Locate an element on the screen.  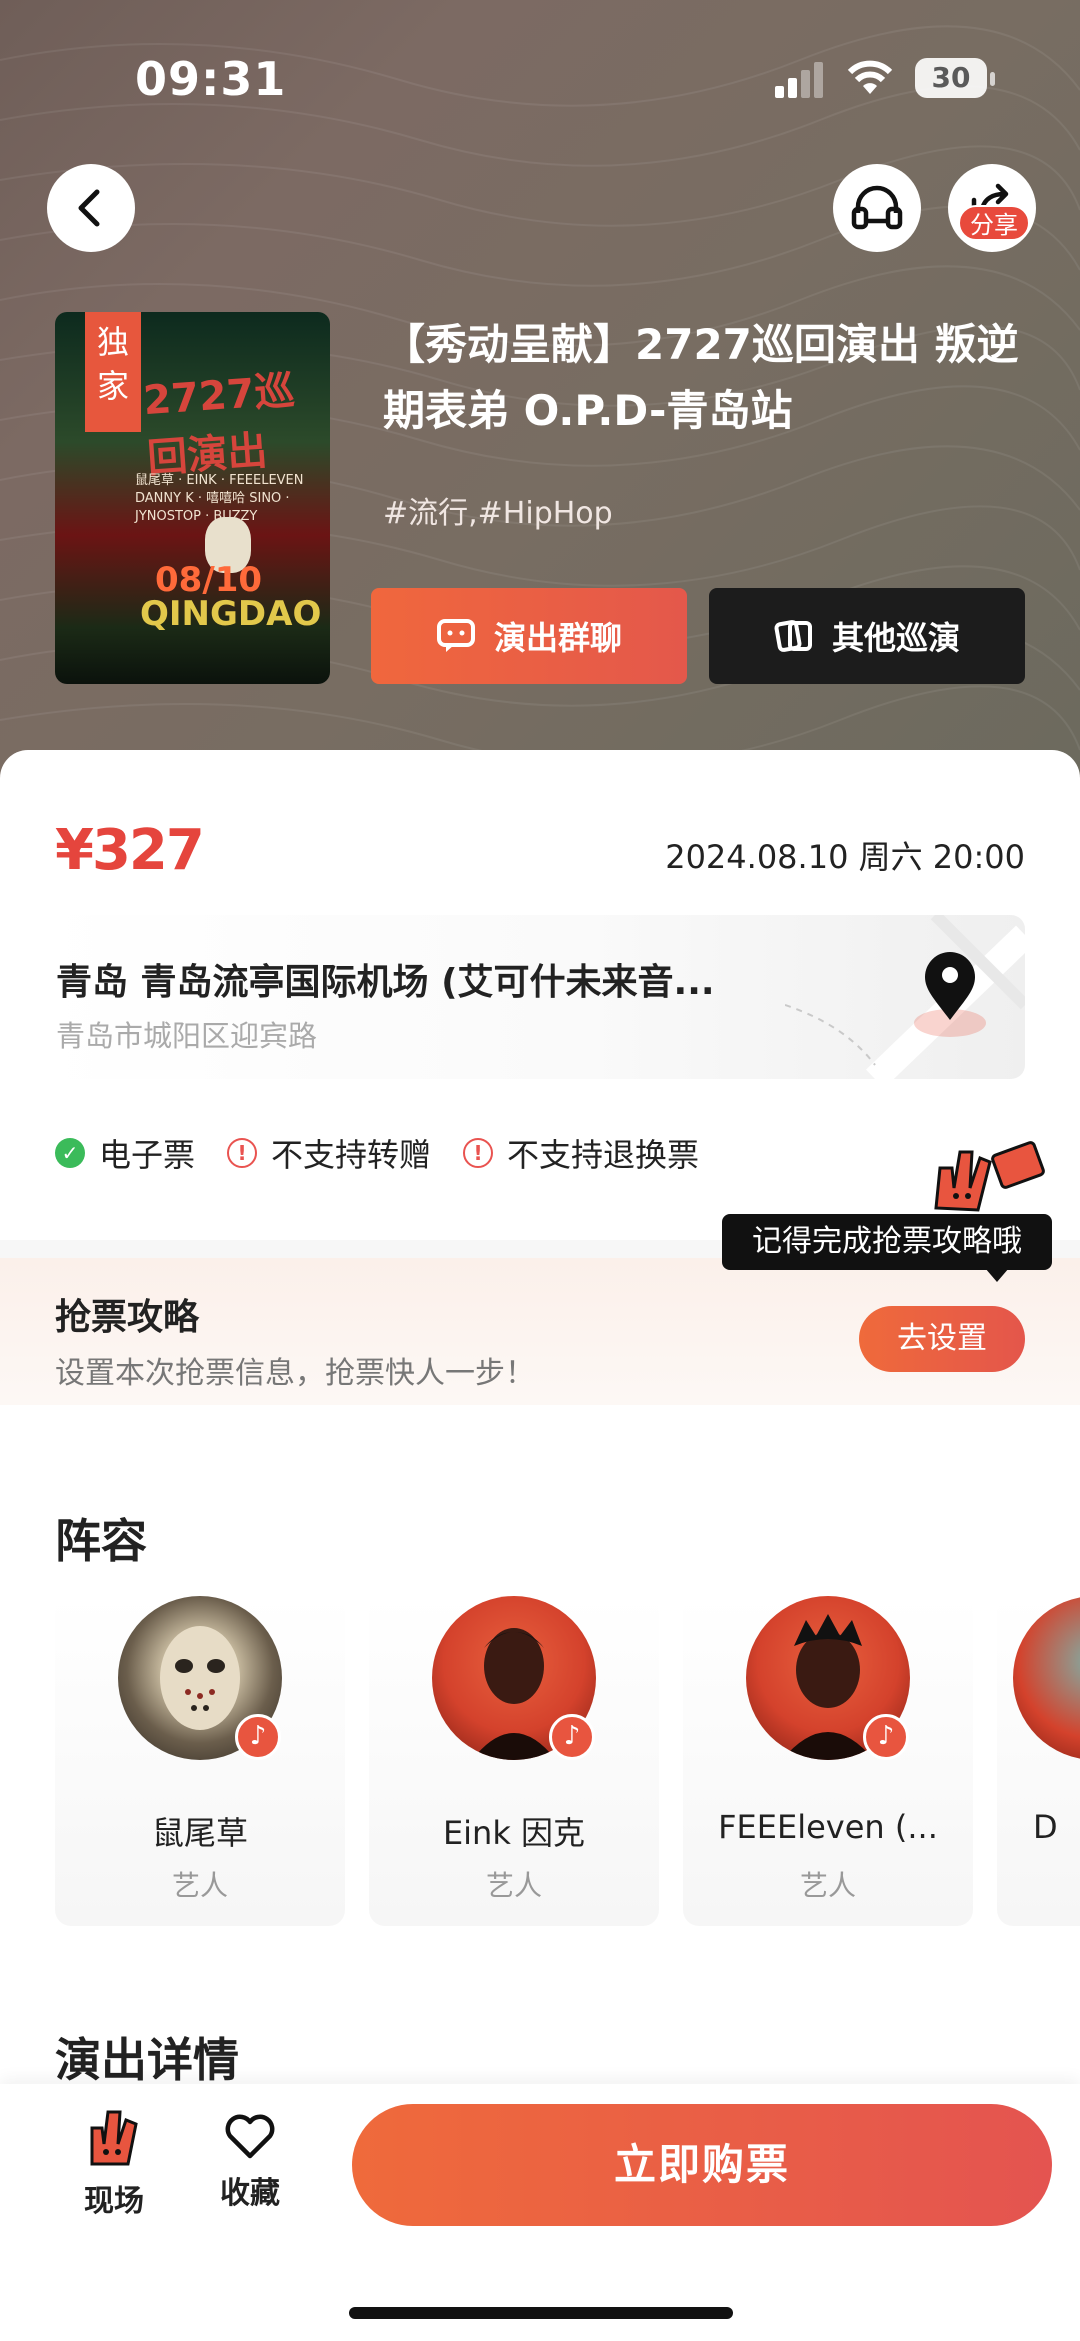
chevron-left-icon is located at coordinates (89, 208).